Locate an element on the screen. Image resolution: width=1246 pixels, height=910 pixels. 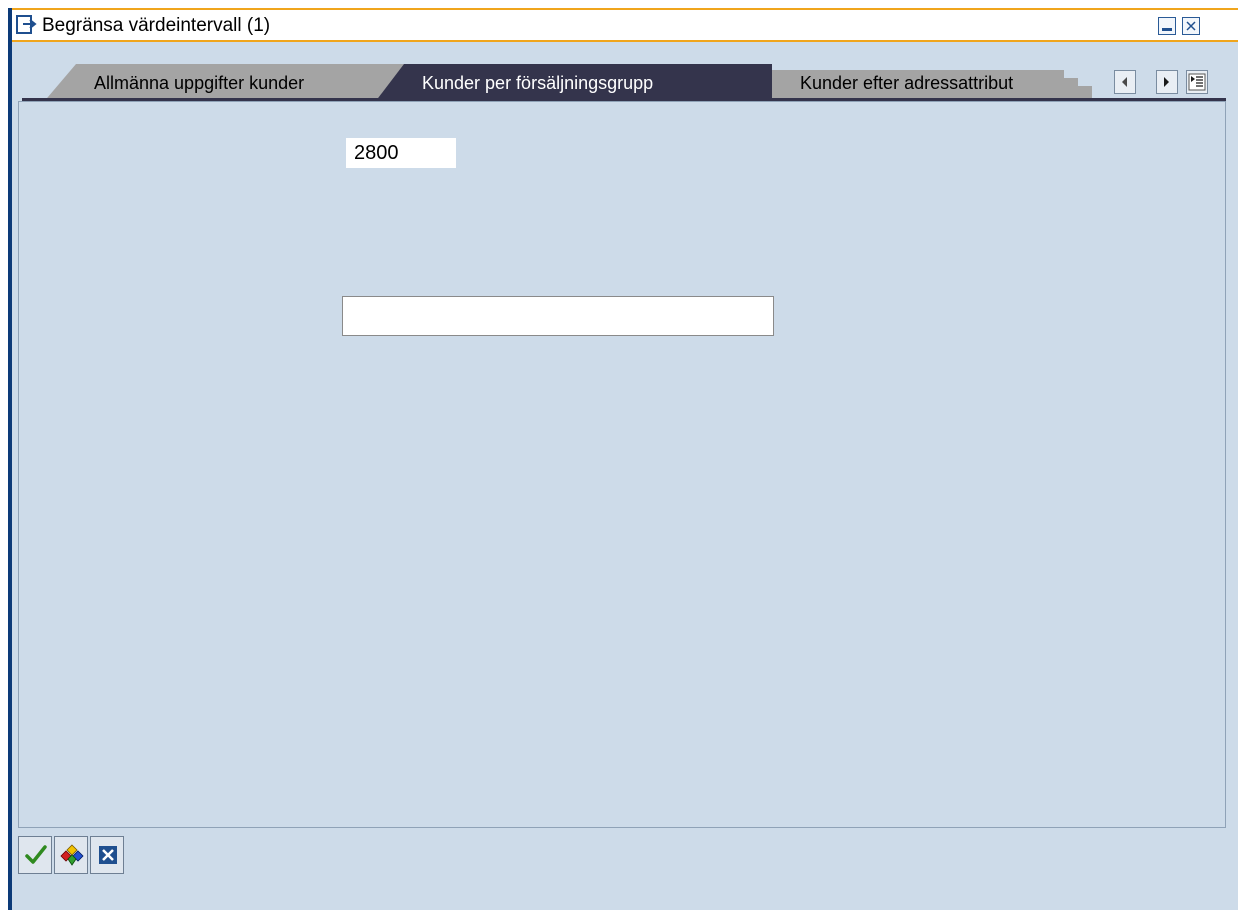
close-icon is located at coordinates (1191, 26).